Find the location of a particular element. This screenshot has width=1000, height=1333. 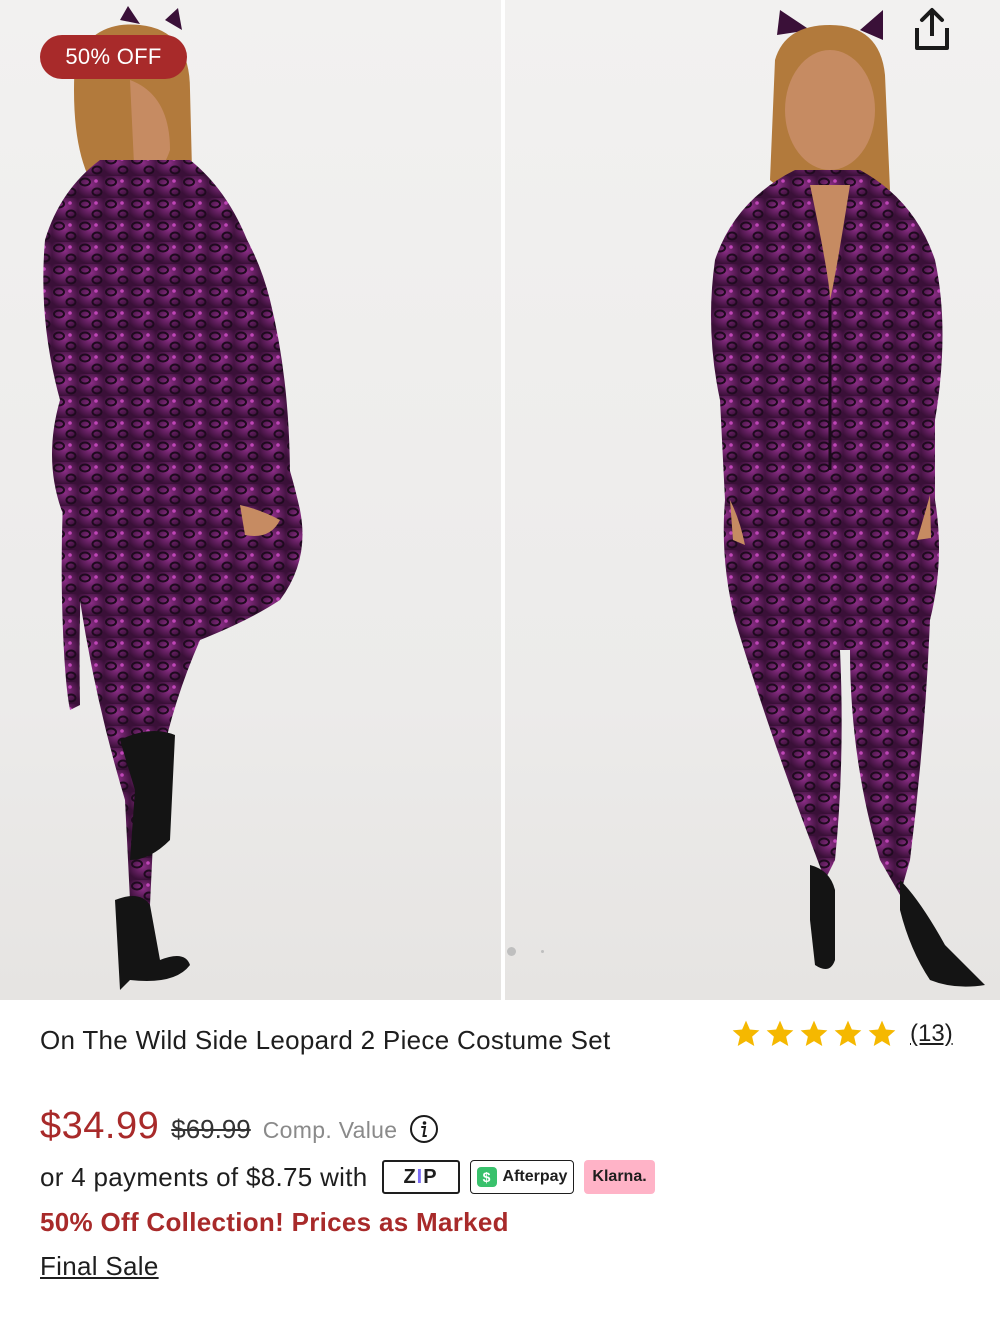

info-icon is located at coordinates (424, 1129).